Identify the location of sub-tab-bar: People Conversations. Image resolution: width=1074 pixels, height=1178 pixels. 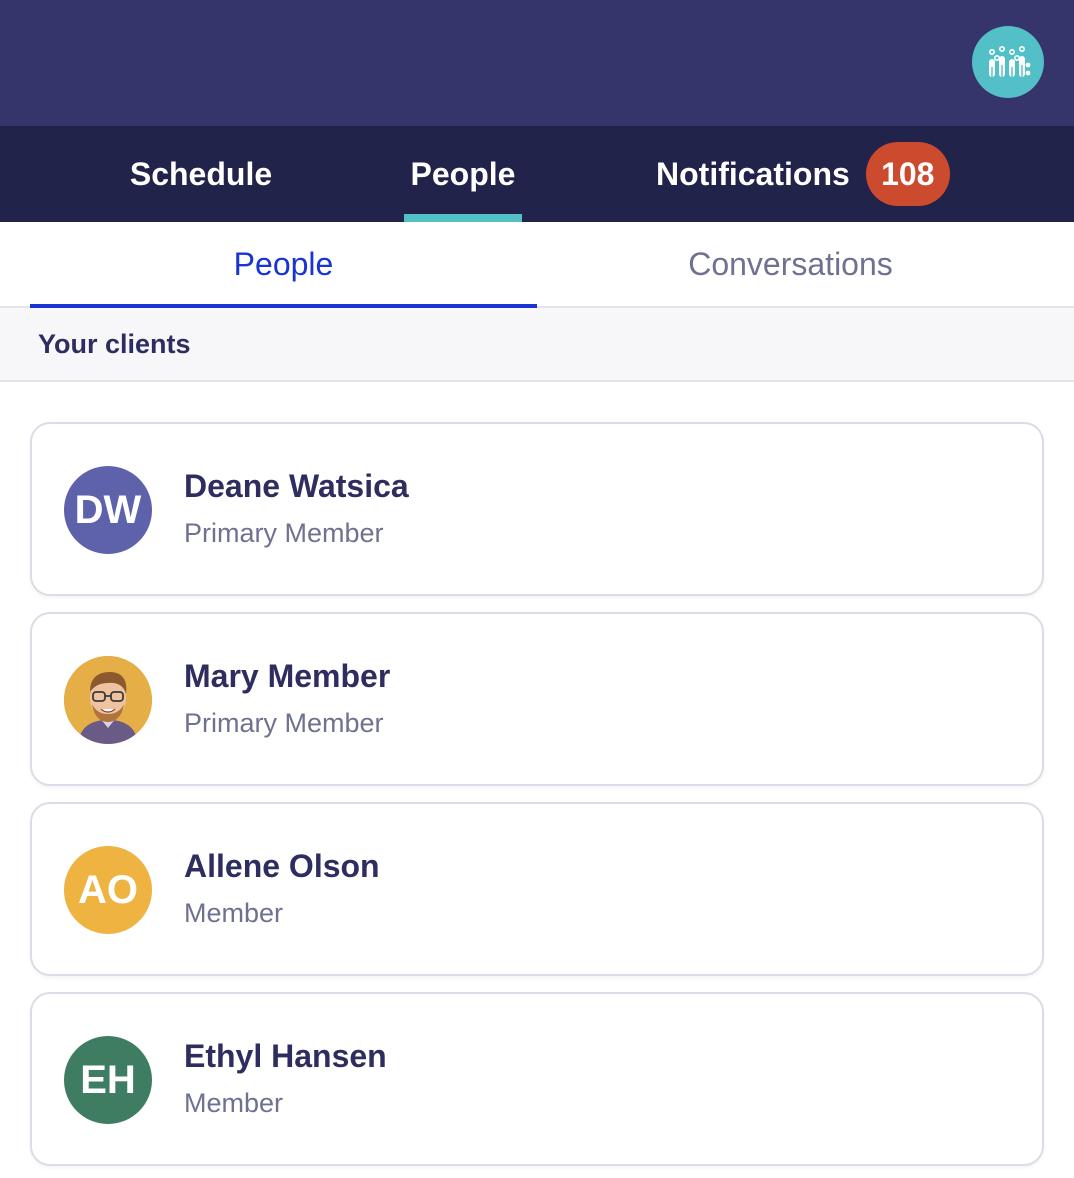
(537, 265).